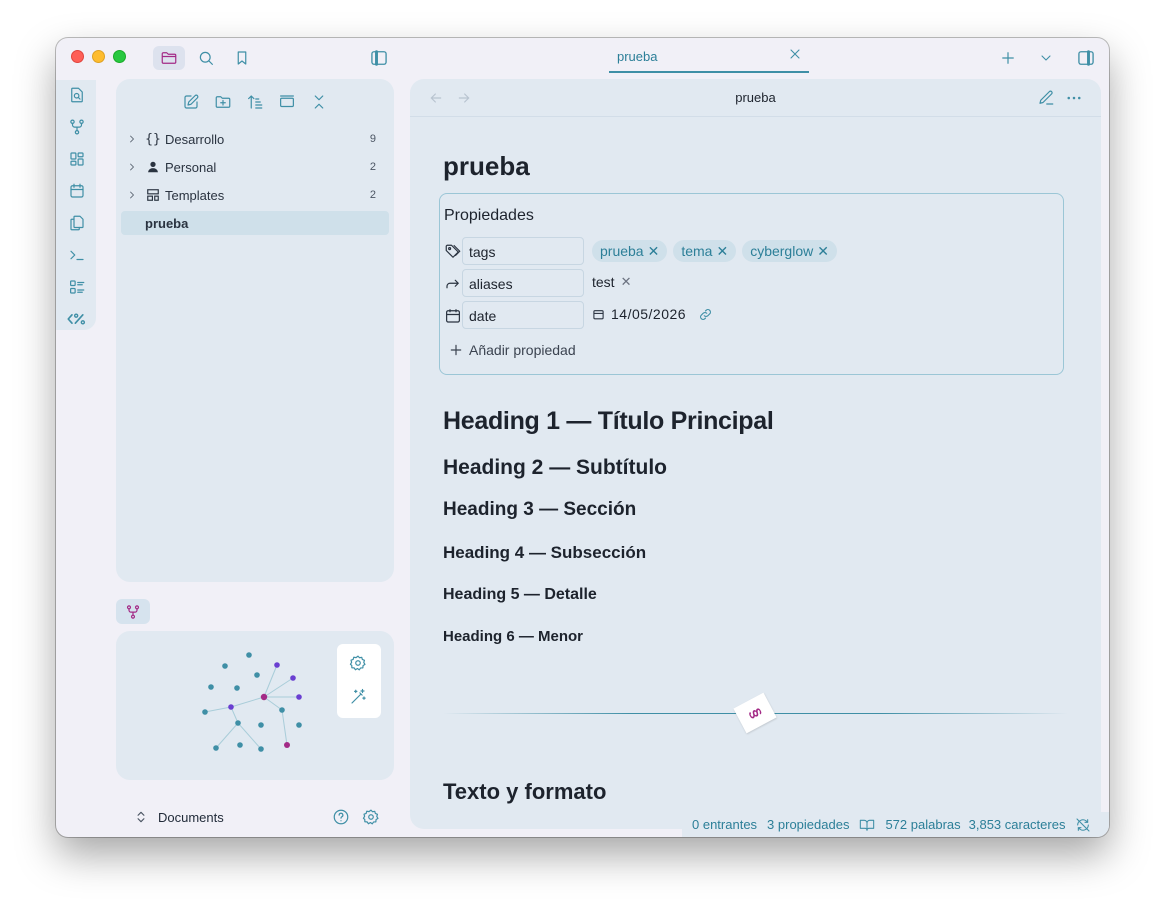 Image resolution: width=1165 pixels, height=912 pixels. Describe the element at coordinates (358, 663) in the screenshot. I see `graph-settings-button` at that location.